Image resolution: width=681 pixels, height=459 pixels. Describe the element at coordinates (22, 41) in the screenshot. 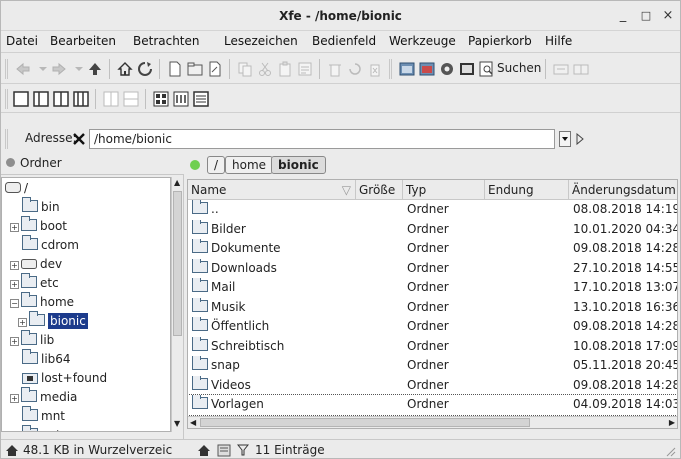

I see `menu-datei: Datei` at that location.